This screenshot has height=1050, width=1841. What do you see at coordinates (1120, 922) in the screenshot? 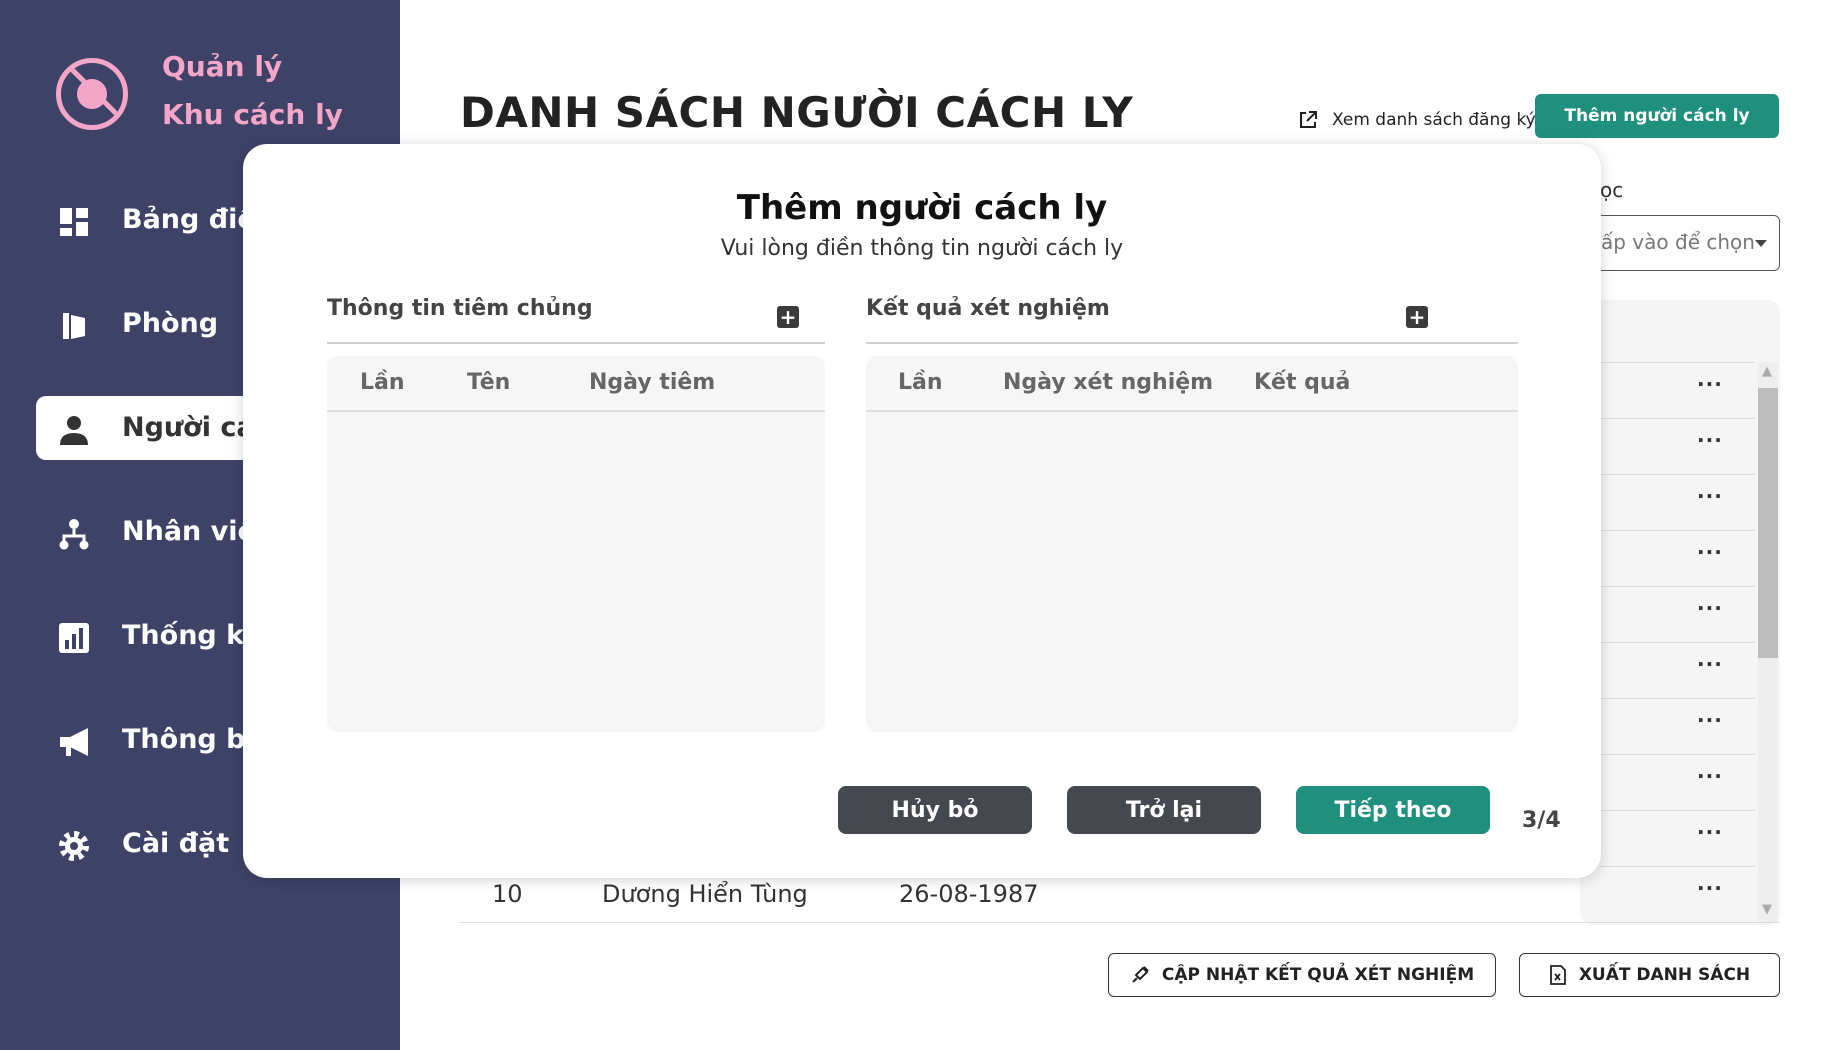
I see `table-bottom-divider` at bounding box center [1120, 922].